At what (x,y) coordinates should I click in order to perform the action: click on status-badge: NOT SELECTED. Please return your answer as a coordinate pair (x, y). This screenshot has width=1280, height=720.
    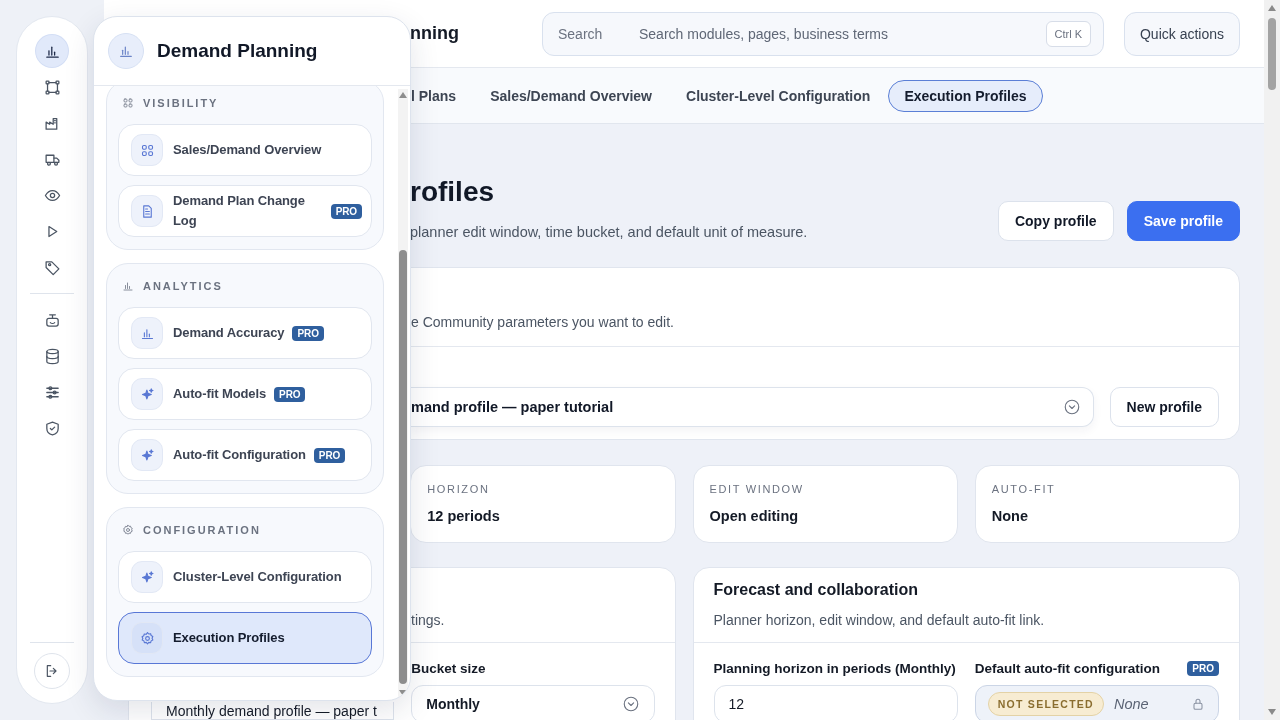
    Looking at the image, I should click on (1045, 704).